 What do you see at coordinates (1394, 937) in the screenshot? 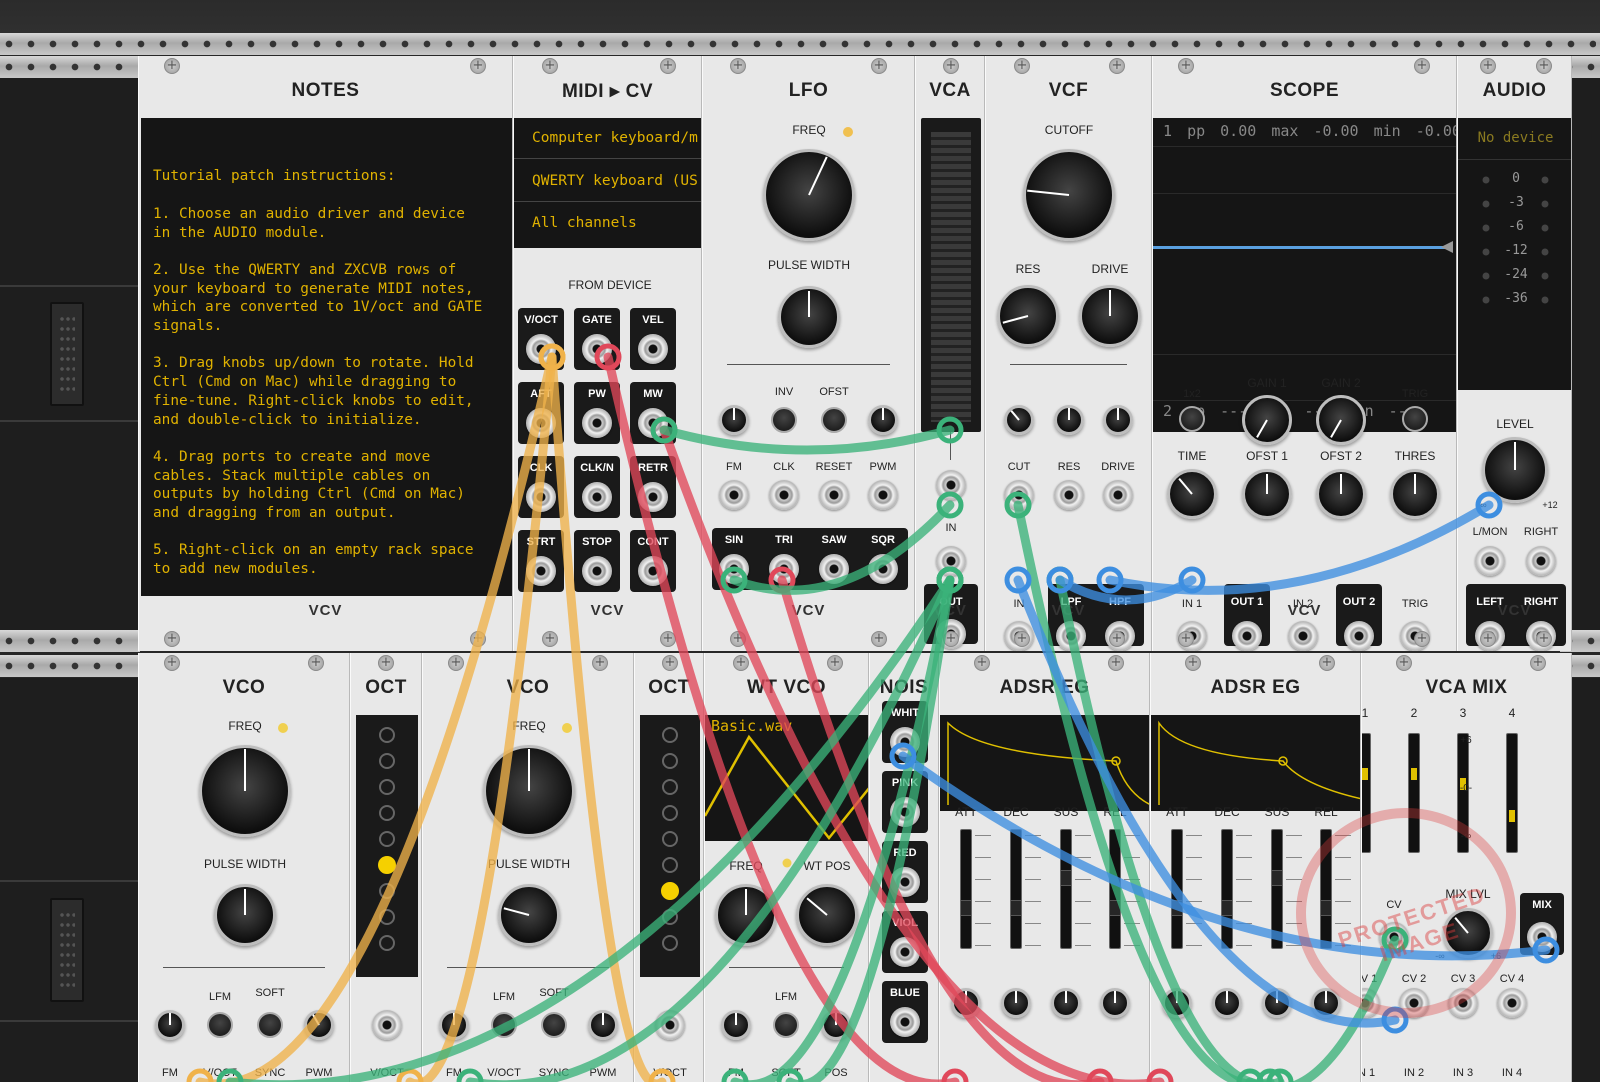
I see `mix-cv-port` at bounding box center [1394, 937].